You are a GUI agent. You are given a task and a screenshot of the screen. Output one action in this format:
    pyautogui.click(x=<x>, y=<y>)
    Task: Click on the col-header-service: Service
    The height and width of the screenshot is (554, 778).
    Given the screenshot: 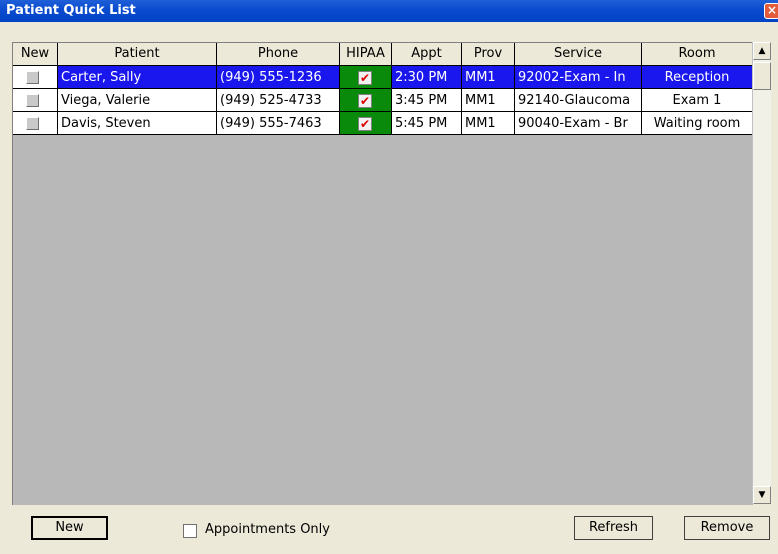 What is the action you would take?
    pyautogui.click(x=578, y=54)
    